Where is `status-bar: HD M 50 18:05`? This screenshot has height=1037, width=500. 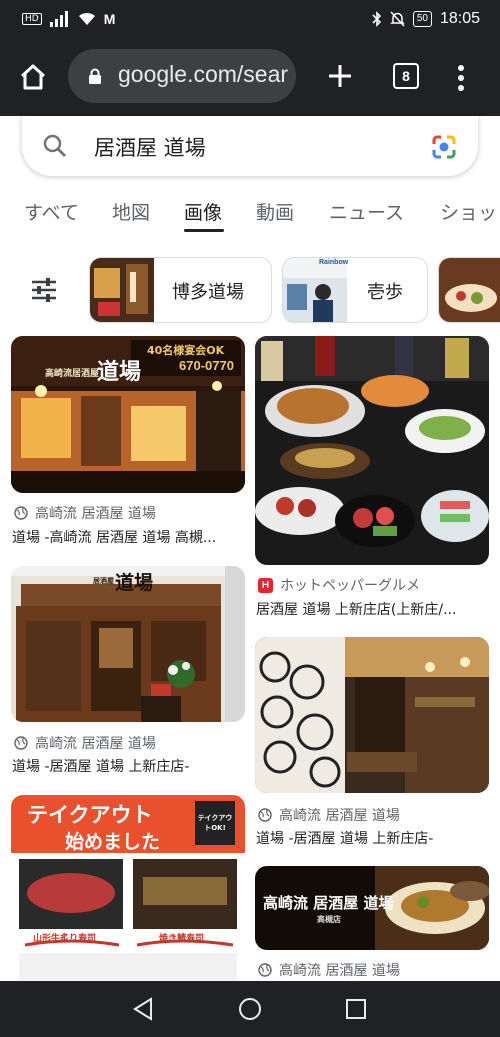
status-bar: HD M 50 18:05 is located at coordinates (250, 19).